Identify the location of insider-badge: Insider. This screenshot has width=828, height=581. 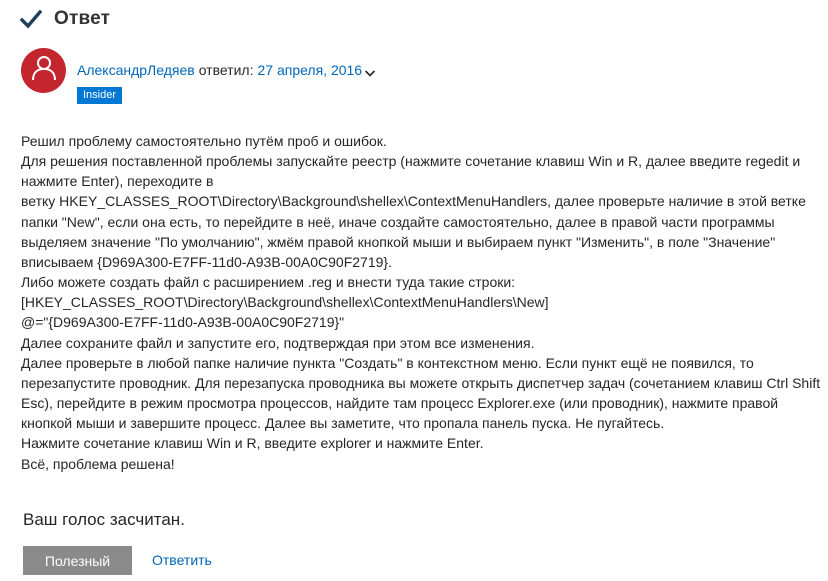
(100, 95).